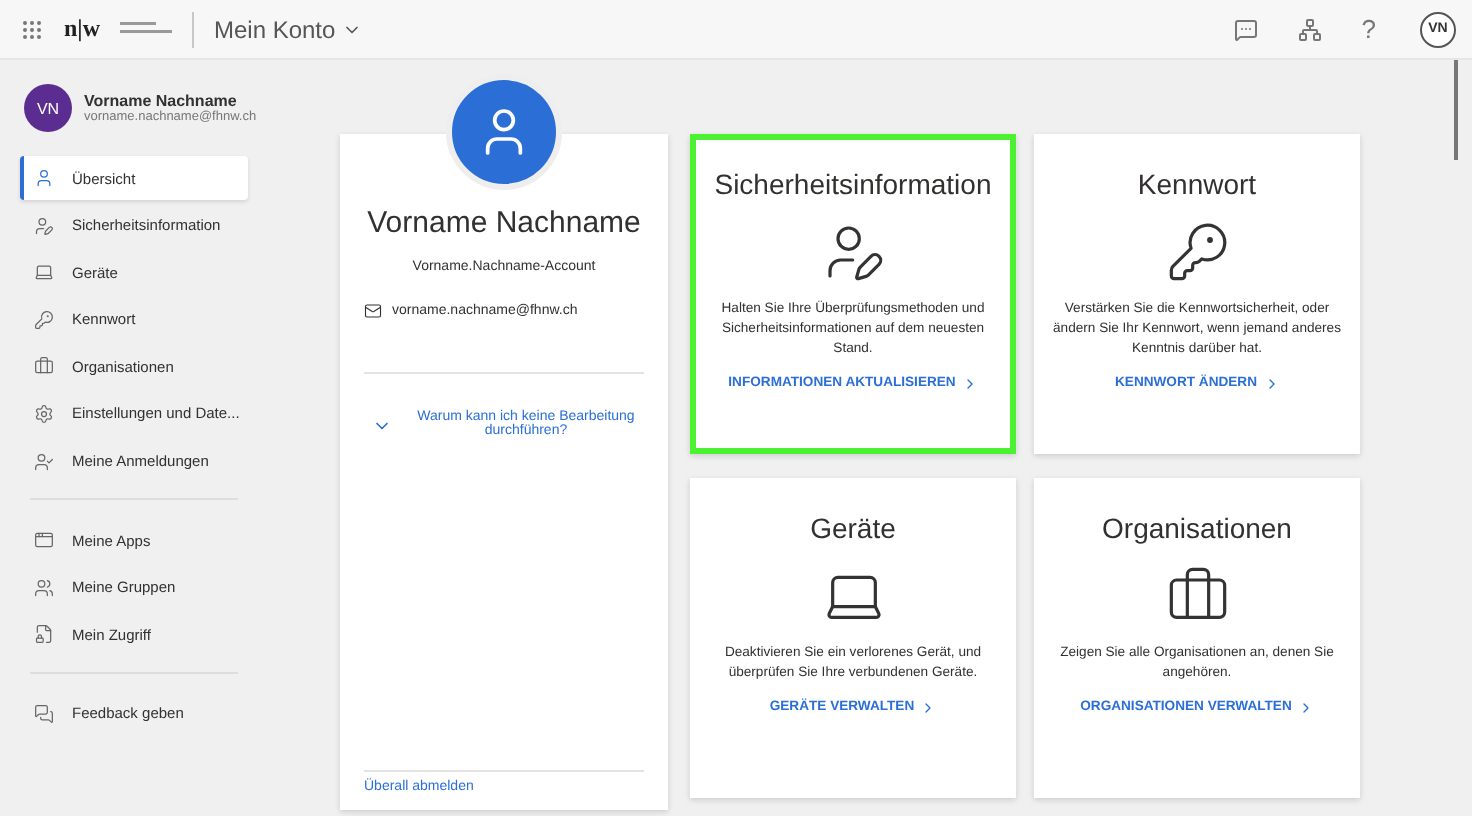 This screenshot has width=1472, height=816. What do you see at coordinates (1309, 29) in the screenshot?
I see `network-icon` at bounding box center [1309, 29].